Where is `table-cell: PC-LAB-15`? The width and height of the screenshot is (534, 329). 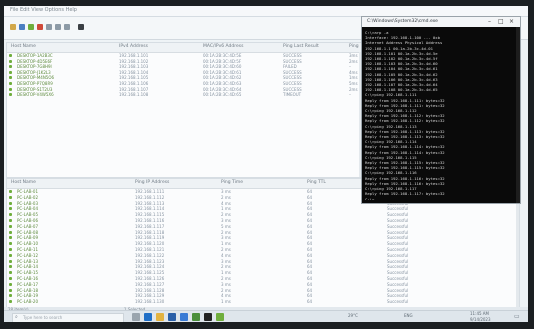 table-cell: PC-LAB-15 is located at coordinates (27, 273).